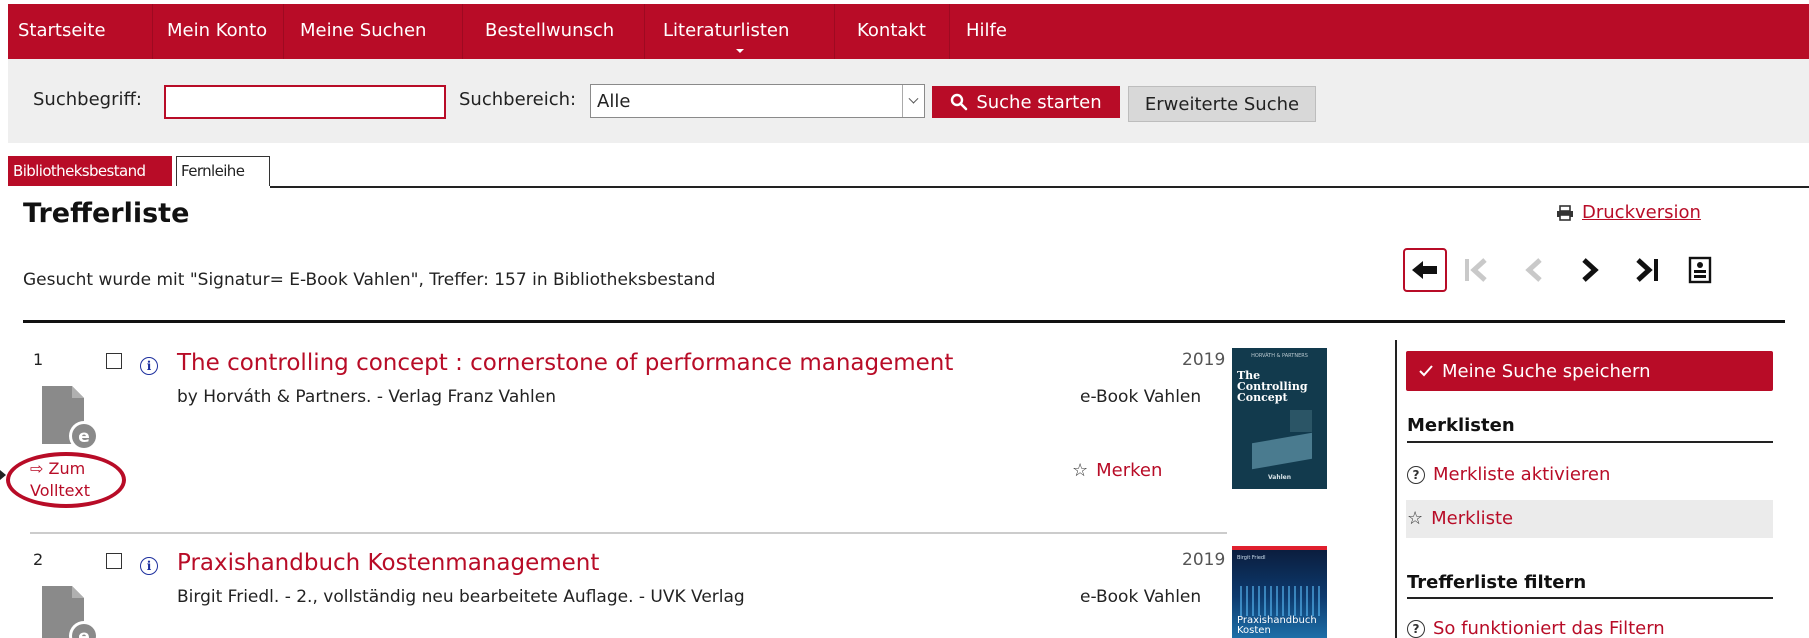  I want to click on last-page-icon, so click(1647, 270).